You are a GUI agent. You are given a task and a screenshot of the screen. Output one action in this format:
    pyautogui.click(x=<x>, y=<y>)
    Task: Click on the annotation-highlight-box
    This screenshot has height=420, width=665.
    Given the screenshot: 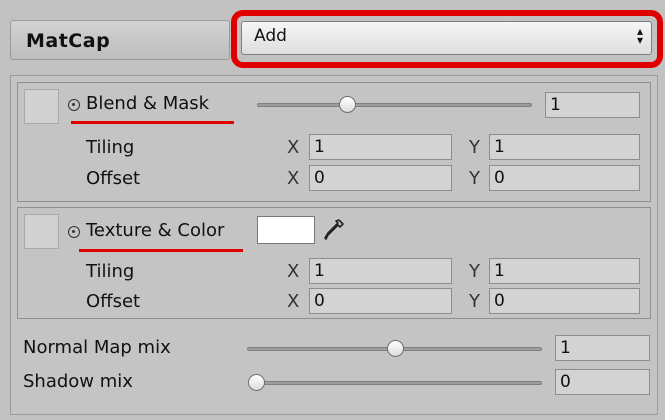 What is the action you would take?
    pyautogui.click(x=447, y=39)
    